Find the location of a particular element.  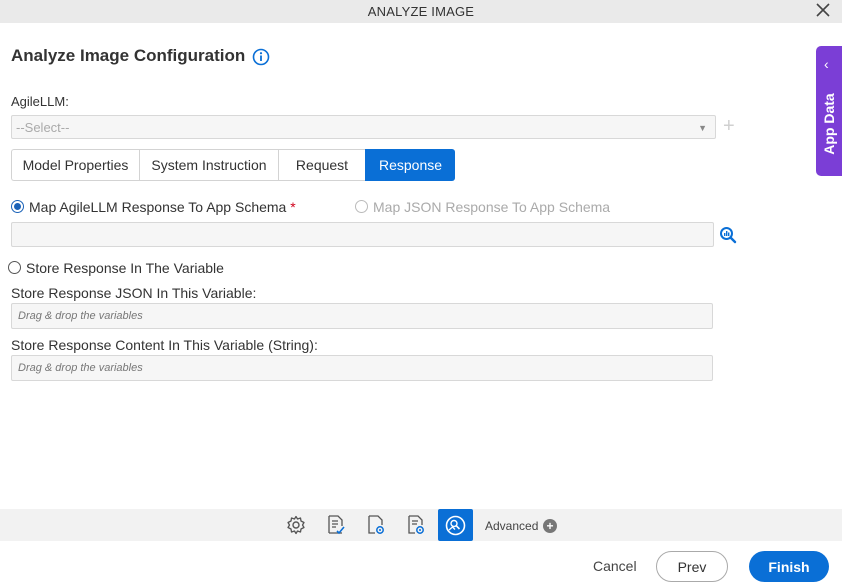

json-variable-placeholder: Drag & drop the variables is located at coordinates (80, 316).